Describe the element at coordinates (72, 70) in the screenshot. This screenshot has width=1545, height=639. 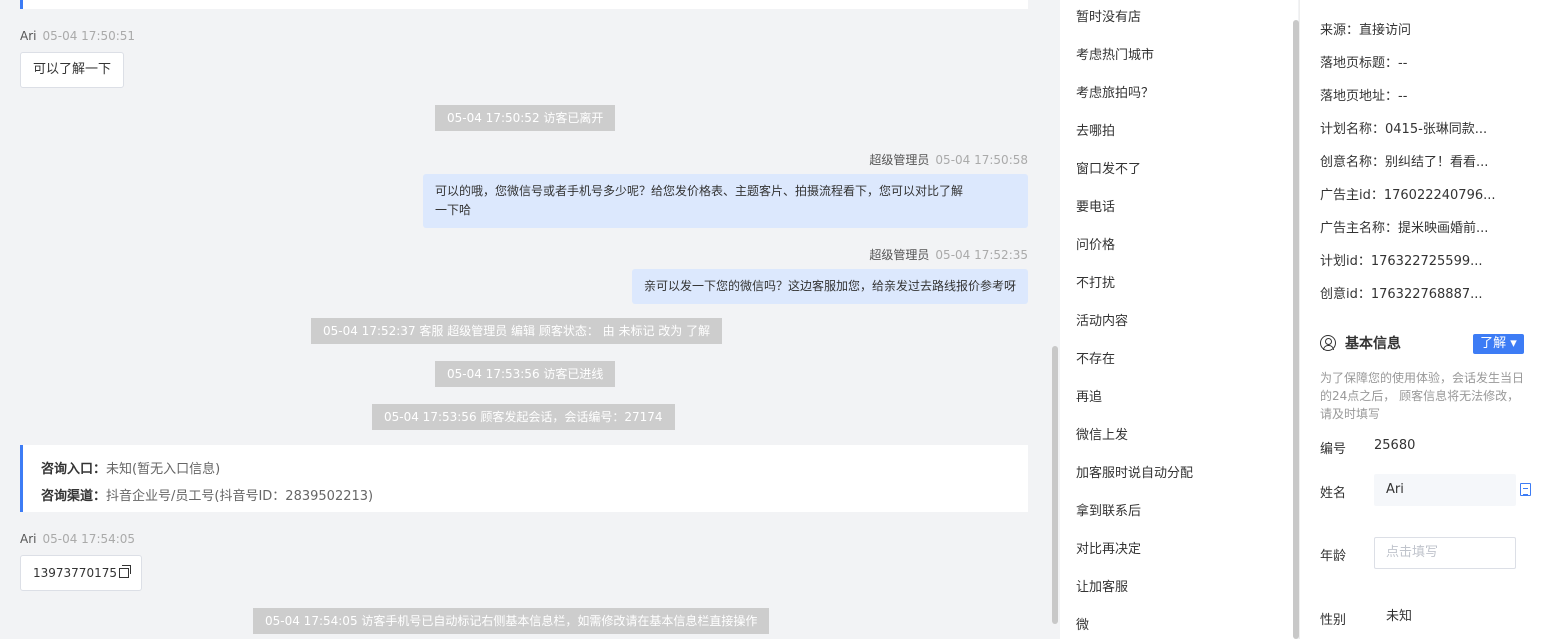
I see `visitor-message: 可以了解一下` at that location.